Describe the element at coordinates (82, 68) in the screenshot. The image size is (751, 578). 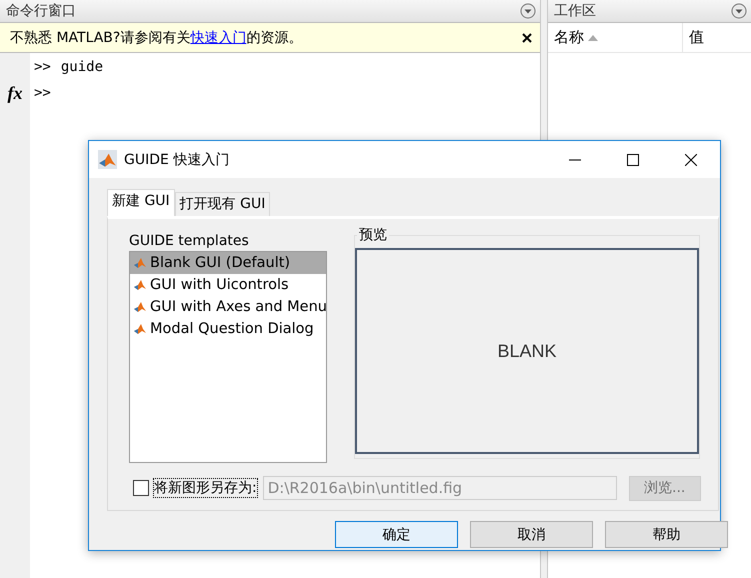
I see `command-text: guide` at that location.